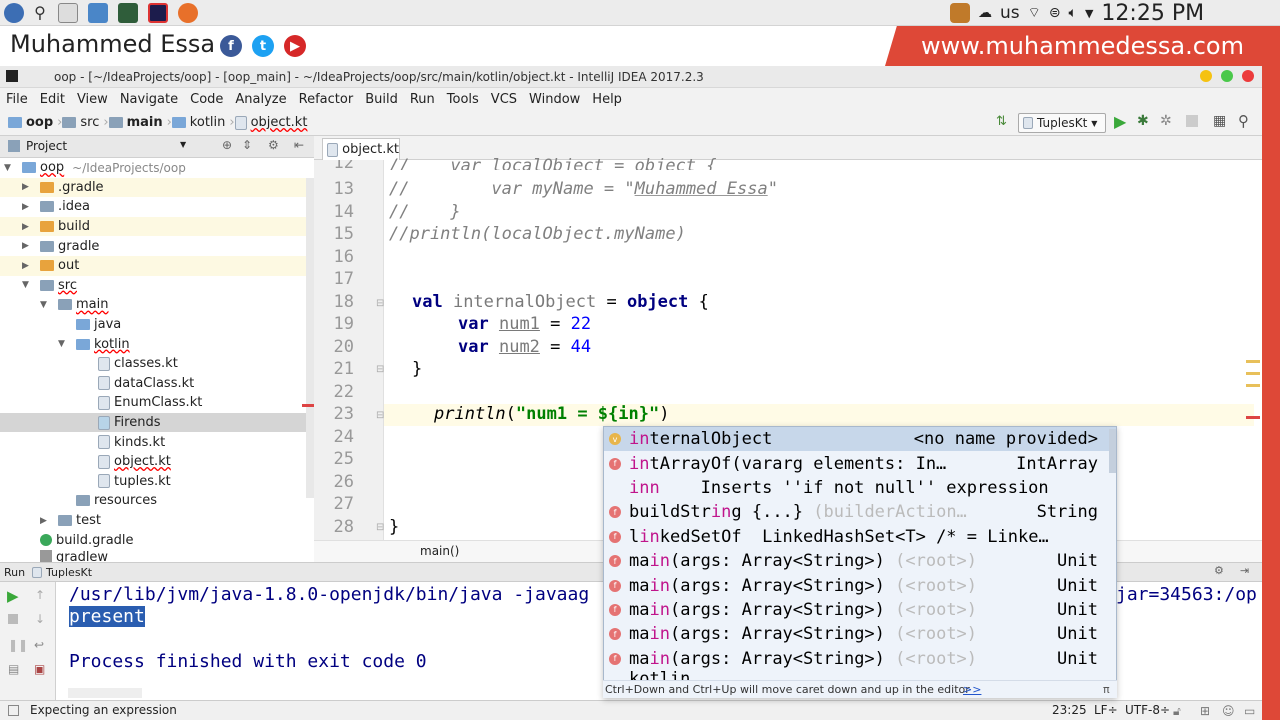 This screenshot has height=720, width=1280. Describe the element at coordinates (270, 122) in the screenshot. I see `crumb-file: object.kt` at that location.